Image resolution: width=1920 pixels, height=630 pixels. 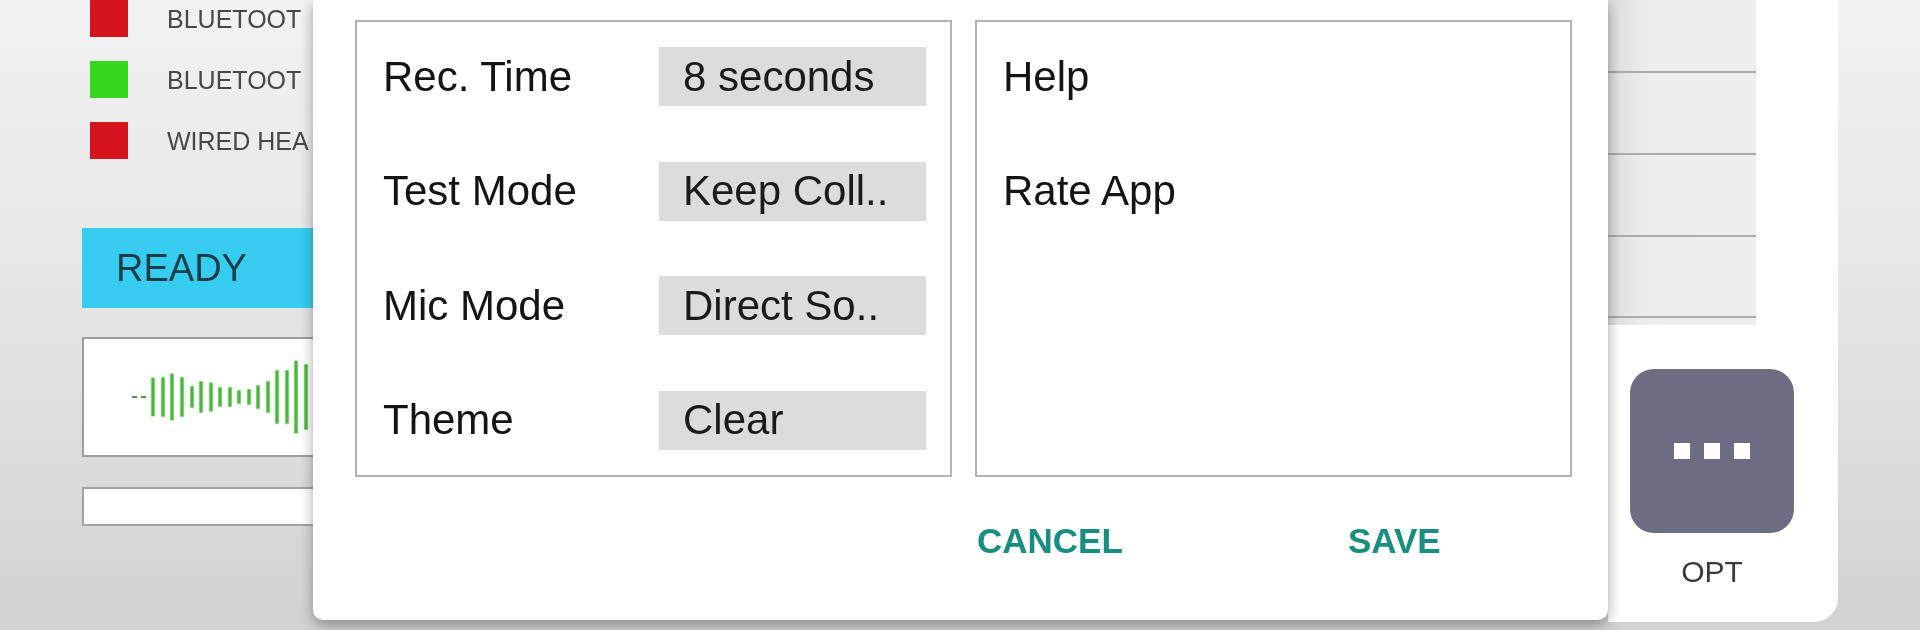 What do you see at coordinates (1046, 76) in the screenshot?
I see `menu-item: Help` at bounding box center [1046, 76].